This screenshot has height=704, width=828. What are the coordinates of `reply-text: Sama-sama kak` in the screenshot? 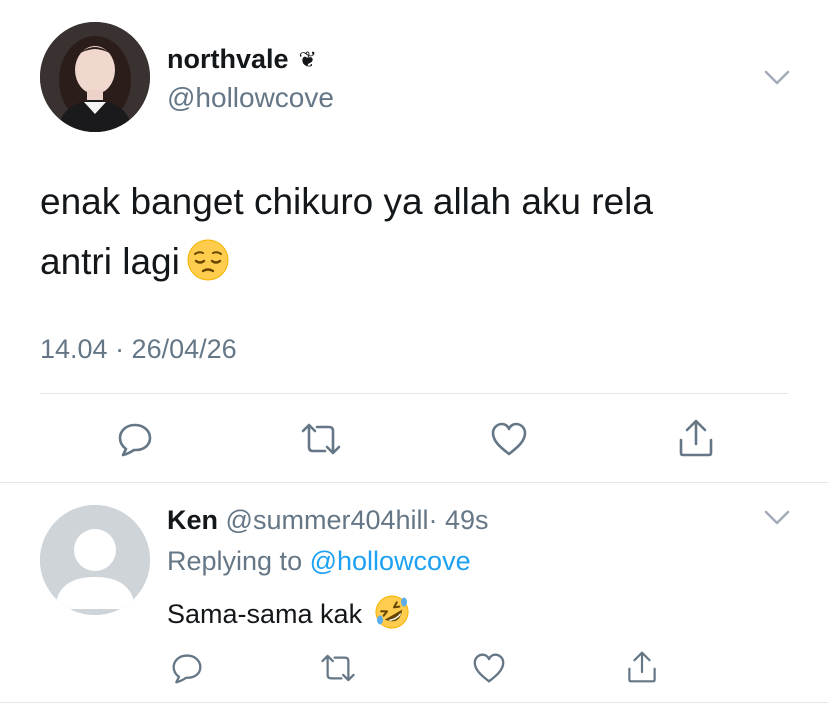 It's located at (288, 615).